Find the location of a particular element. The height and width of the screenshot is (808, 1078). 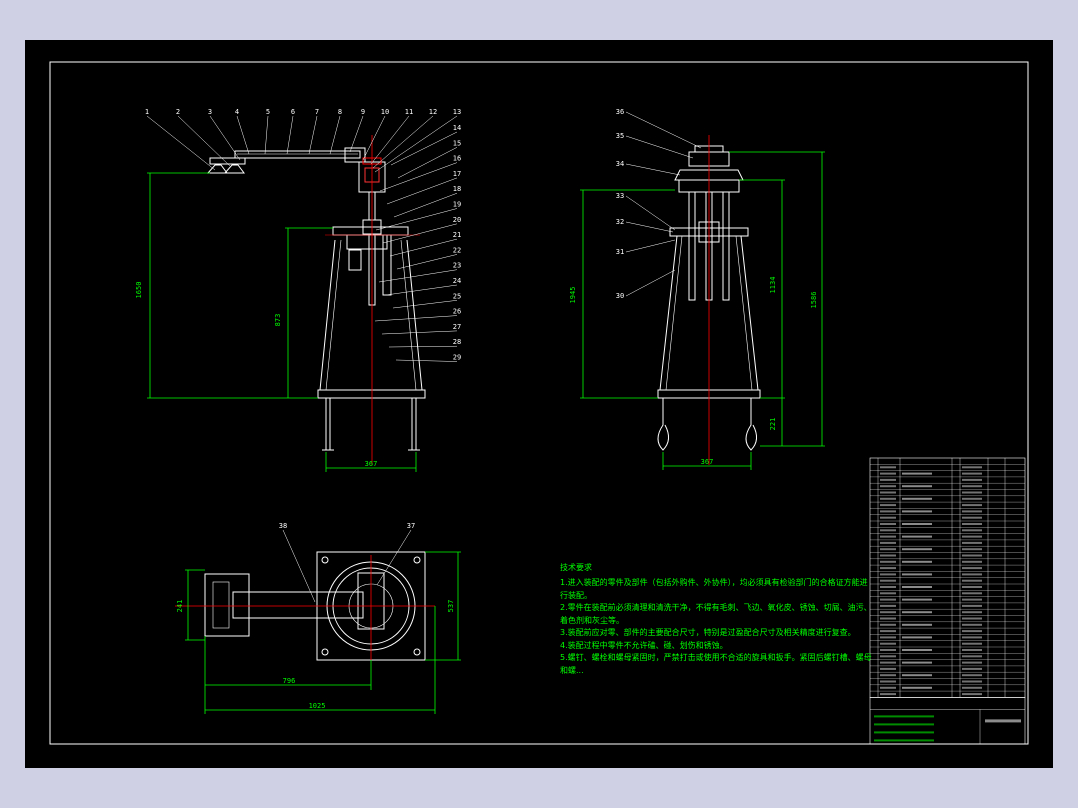

side-dim-right-height: 1586 is located at coordinates (814, 300).